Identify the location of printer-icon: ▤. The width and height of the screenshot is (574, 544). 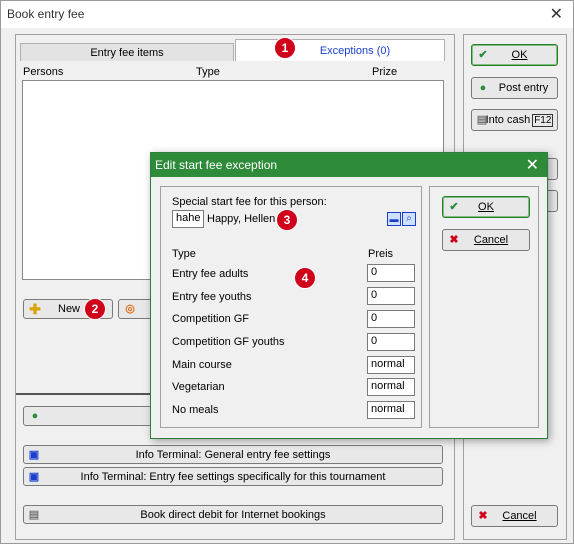
(34, 515).